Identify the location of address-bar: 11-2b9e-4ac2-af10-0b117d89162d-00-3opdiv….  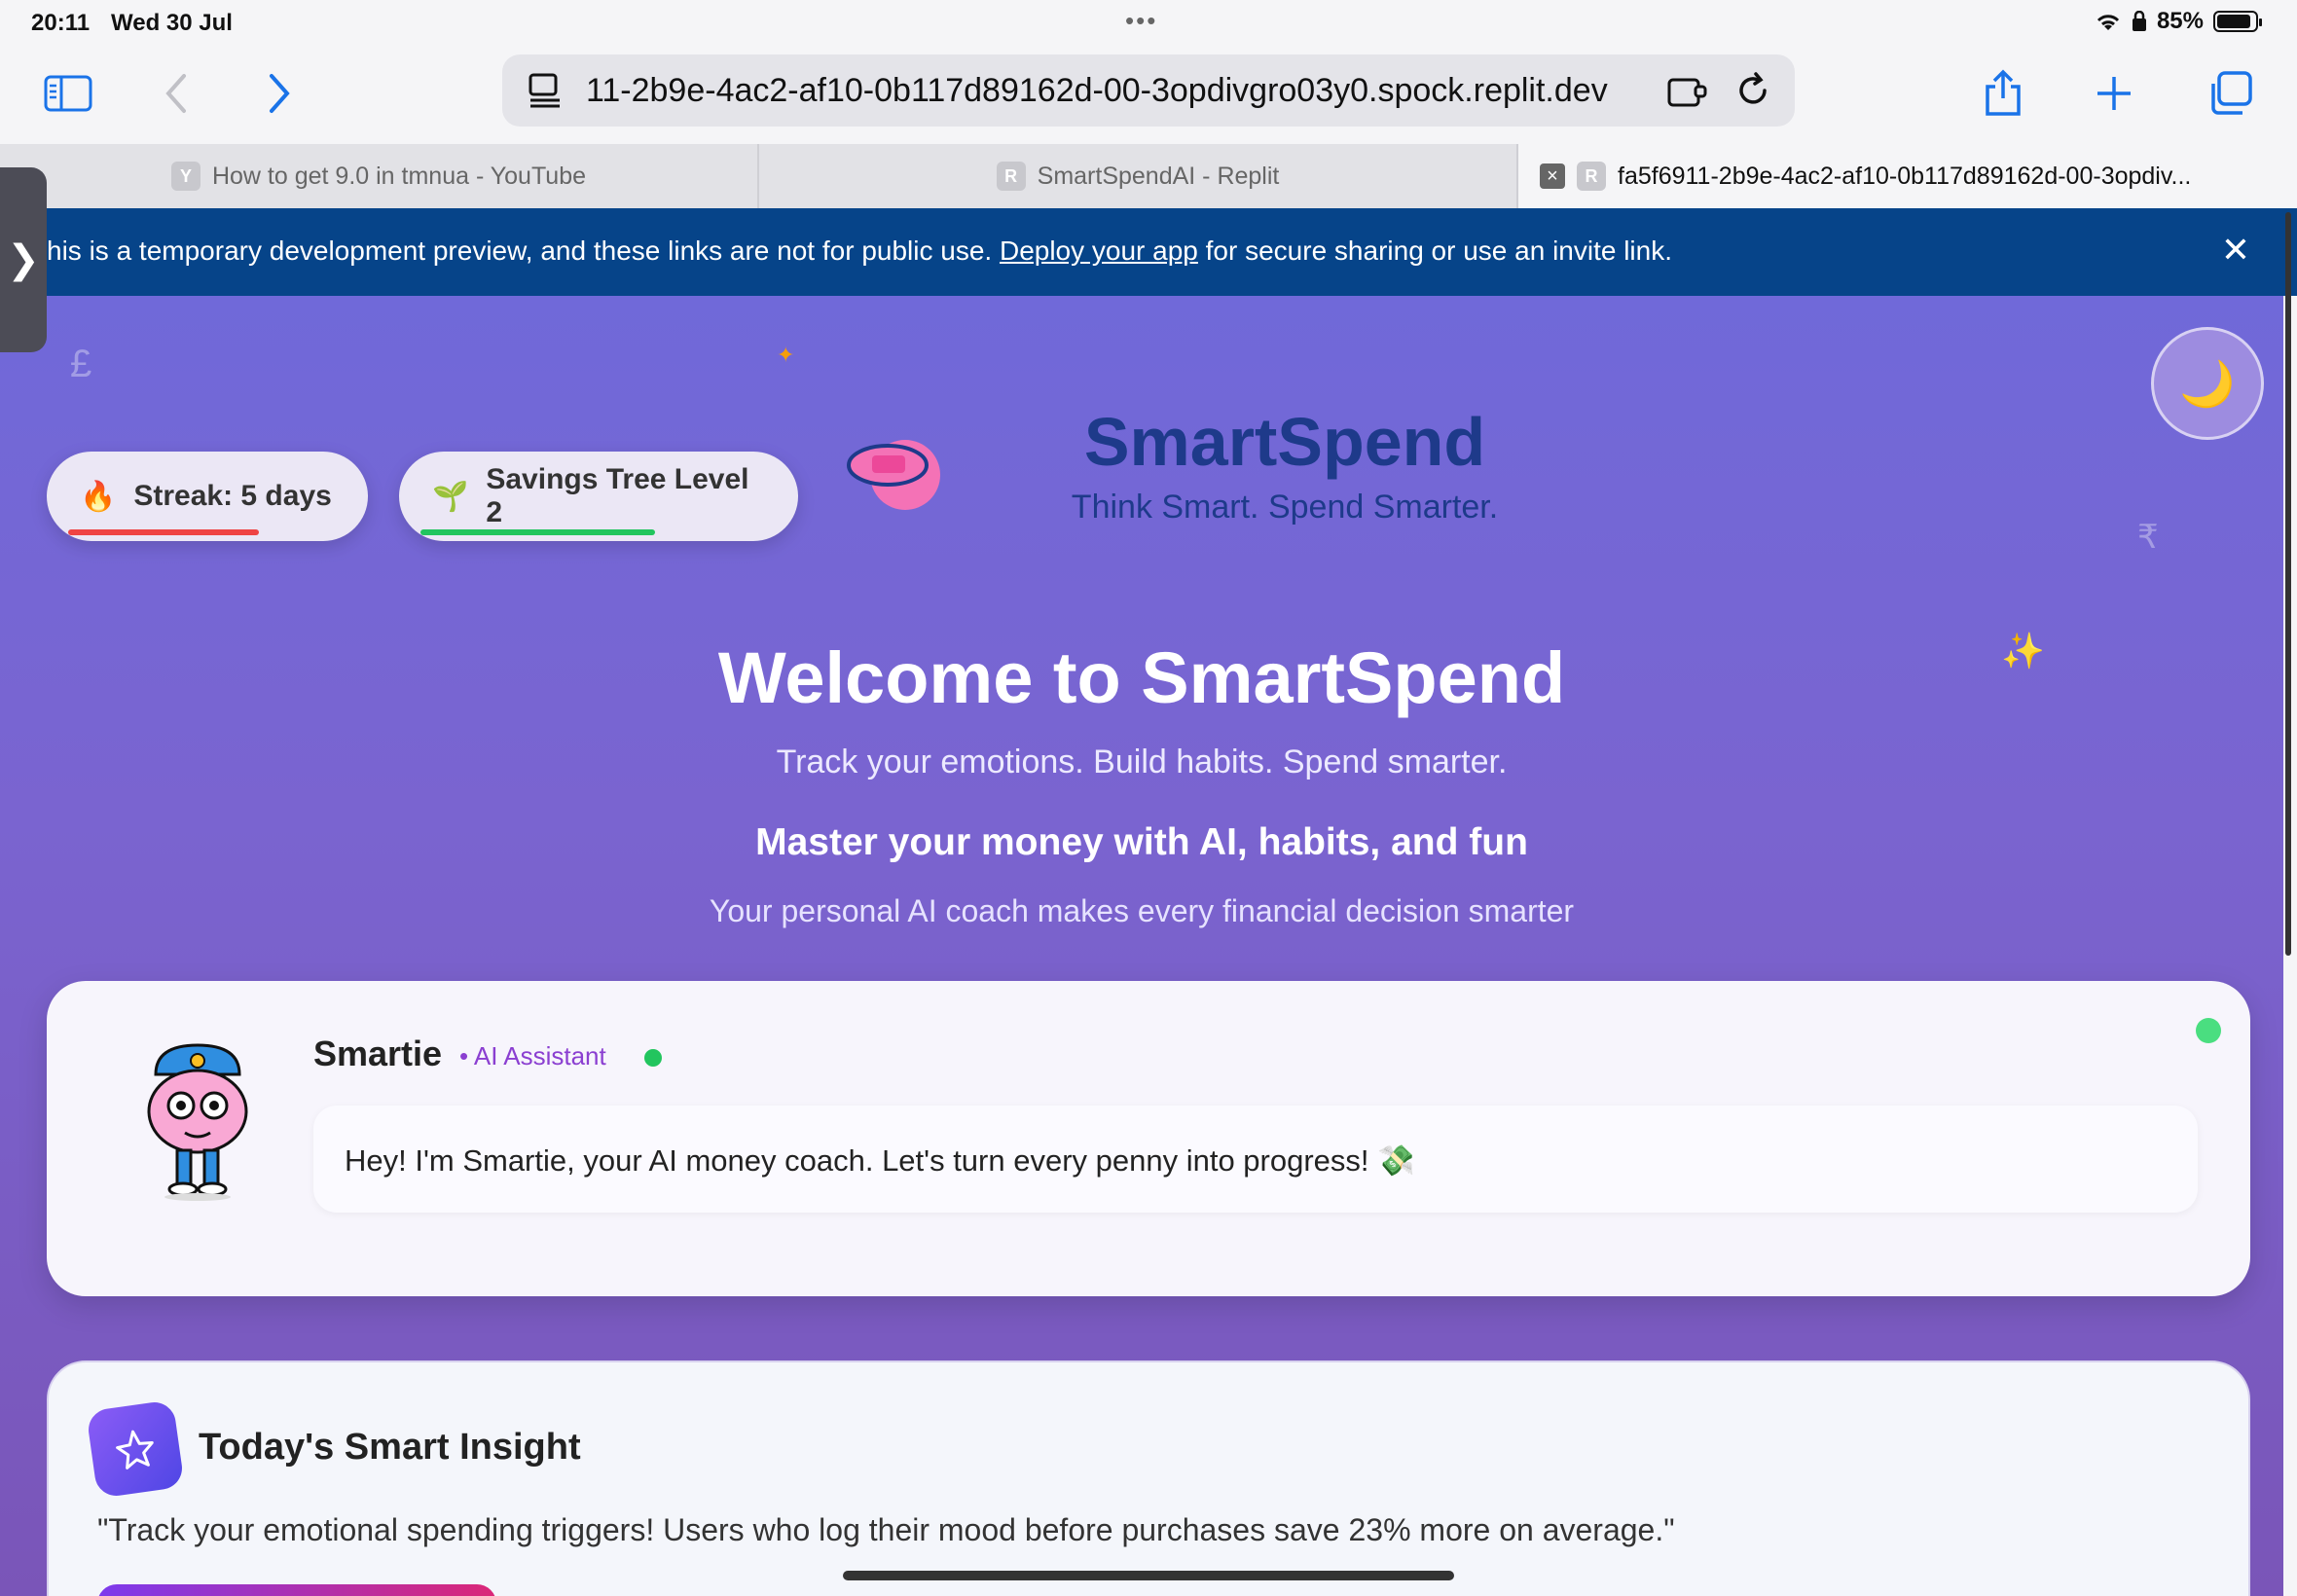
(1148, 90).